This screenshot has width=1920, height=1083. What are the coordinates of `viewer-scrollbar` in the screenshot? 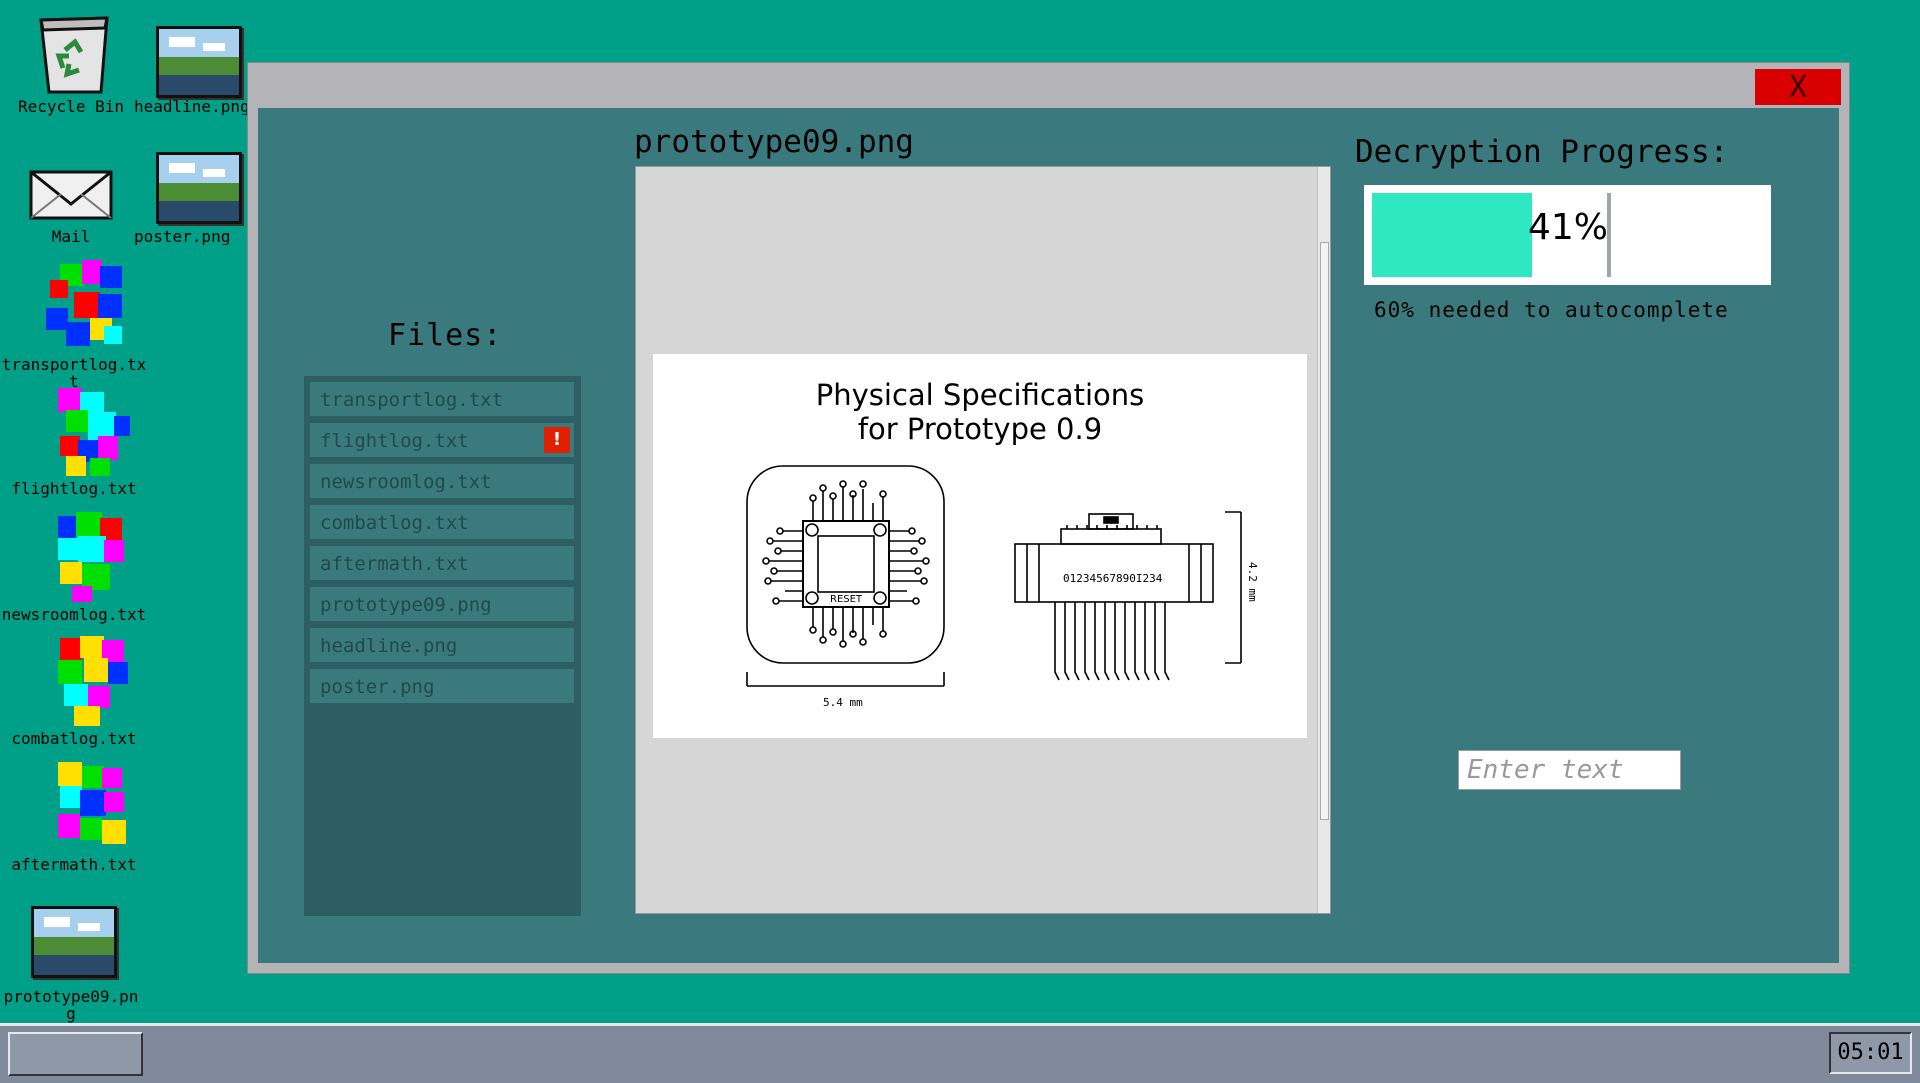 It's located at (1323, 540).